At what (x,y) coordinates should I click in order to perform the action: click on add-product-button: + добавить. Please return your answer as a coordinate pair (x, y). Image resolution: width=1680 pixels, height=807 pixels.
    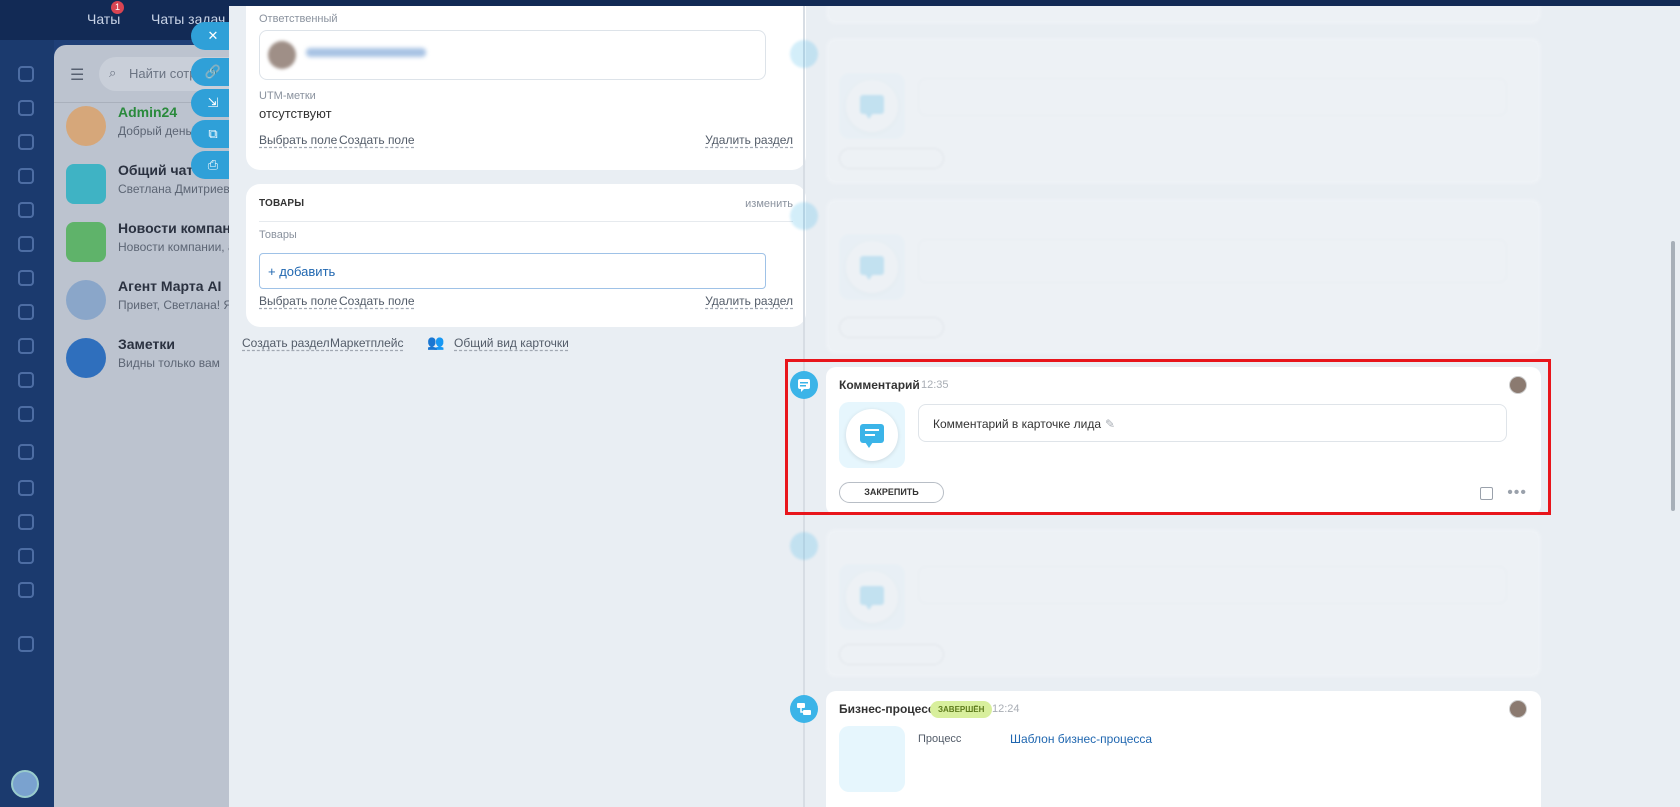
    Looking at the image, I should click on (512, 271).